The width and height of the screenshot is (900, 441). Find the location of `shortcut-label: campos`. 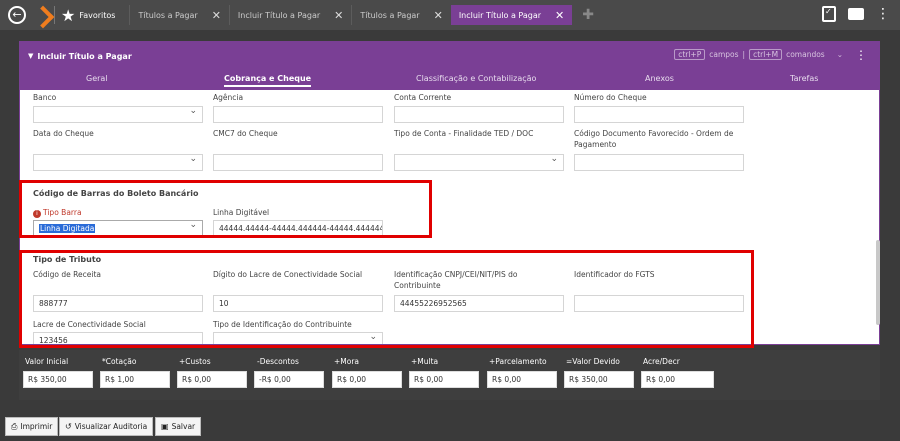

shortcut-label: campos is located at coordinates (724, 54).